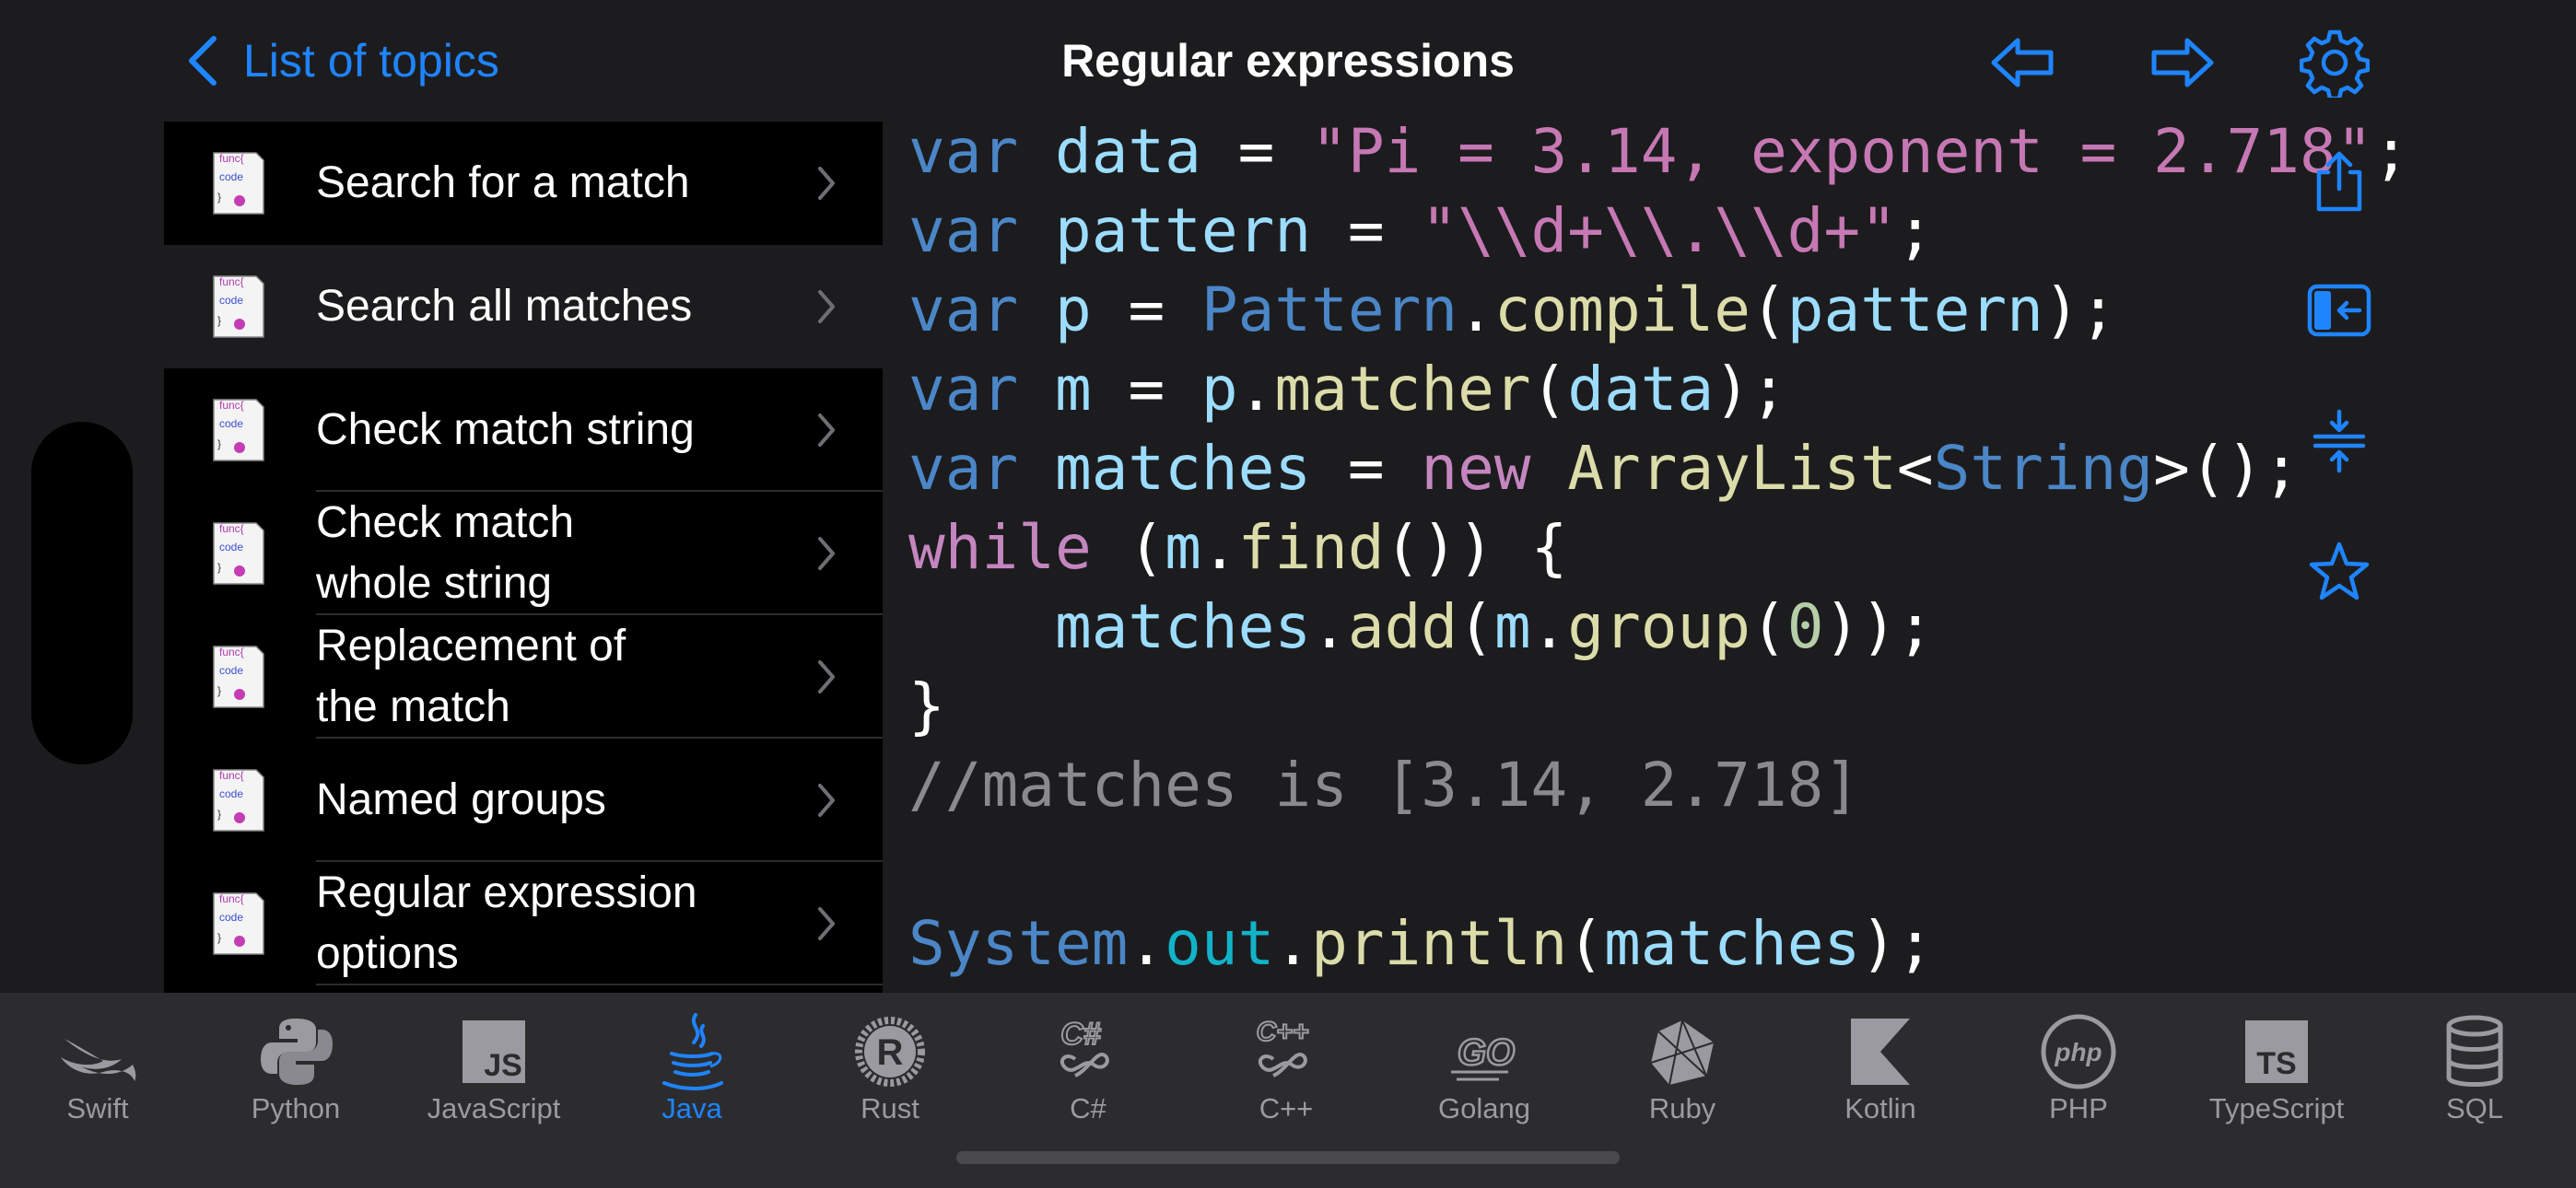 The height and width of the screenshot is (1188, 2576). I want to click on code-token: p, so click(1073, 309).